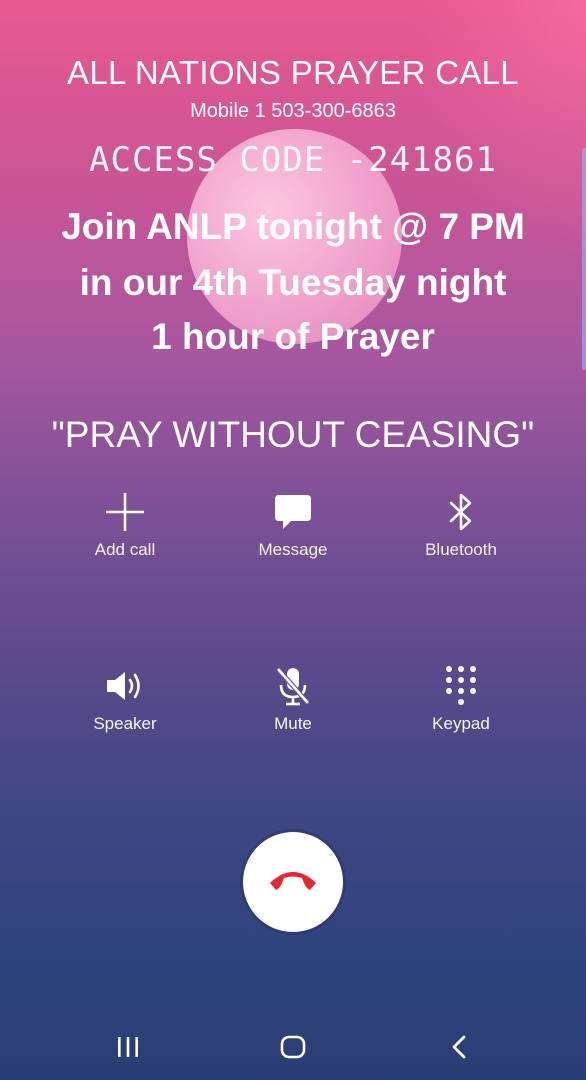 The height and width of the screenshot is (1080, 586). I want to click on phone-hangup-icon, so click(293, 882).